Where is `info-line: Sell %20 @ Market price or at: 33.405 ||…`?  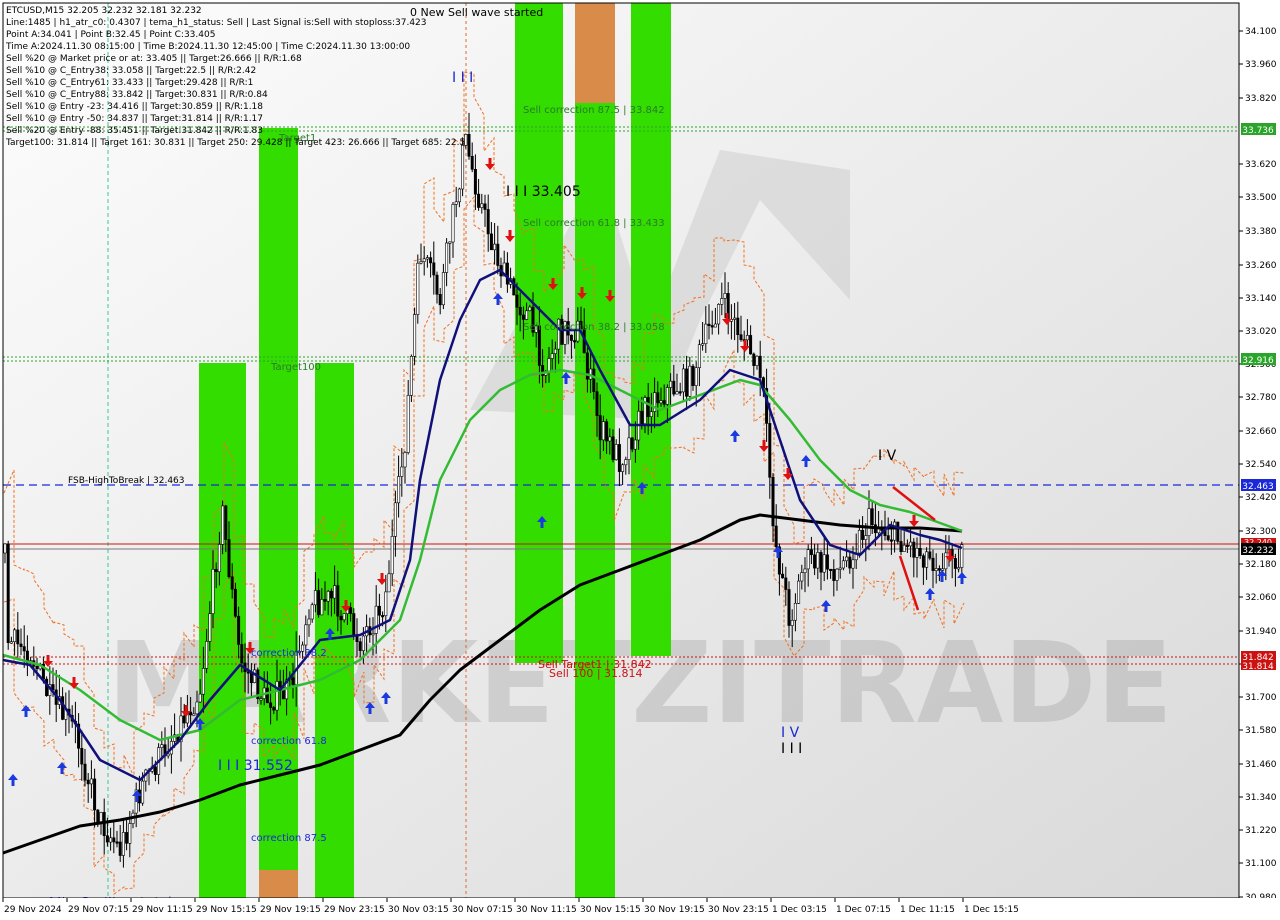 info-line: Sell %20 @ Market price or at: 33.405 ||… is located at coordinates (154, 59).